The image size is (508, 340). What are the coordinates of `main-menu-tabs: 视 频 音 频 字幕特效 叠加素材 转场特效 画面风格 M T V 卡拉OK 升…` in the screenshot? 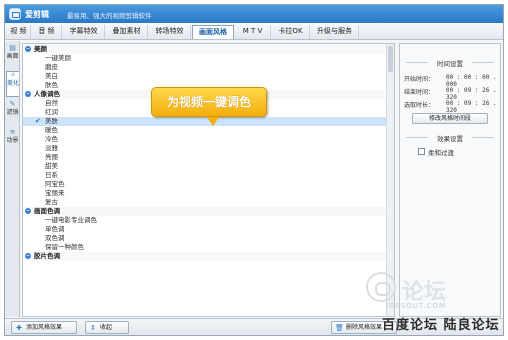 It's located at (254, 31).